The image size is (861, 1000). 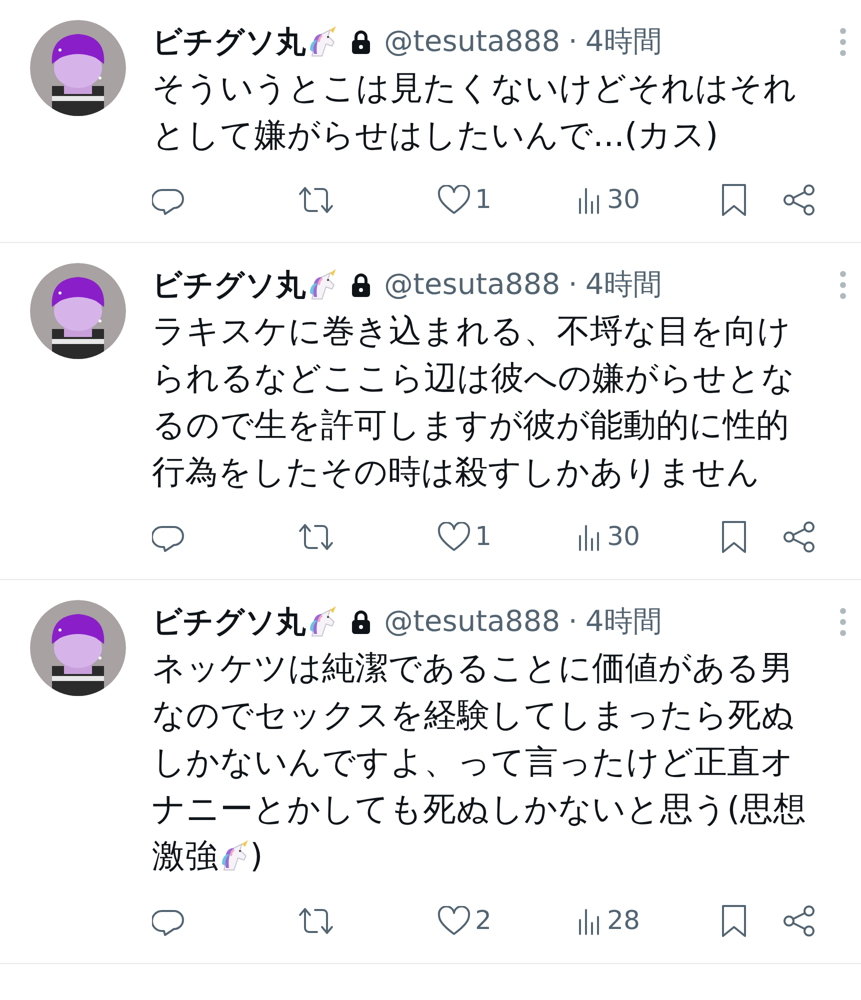 What do you see at coordinates (256, 856) in the screenshot?
I see `tweet-text: )` at bounding box center [256, 856].